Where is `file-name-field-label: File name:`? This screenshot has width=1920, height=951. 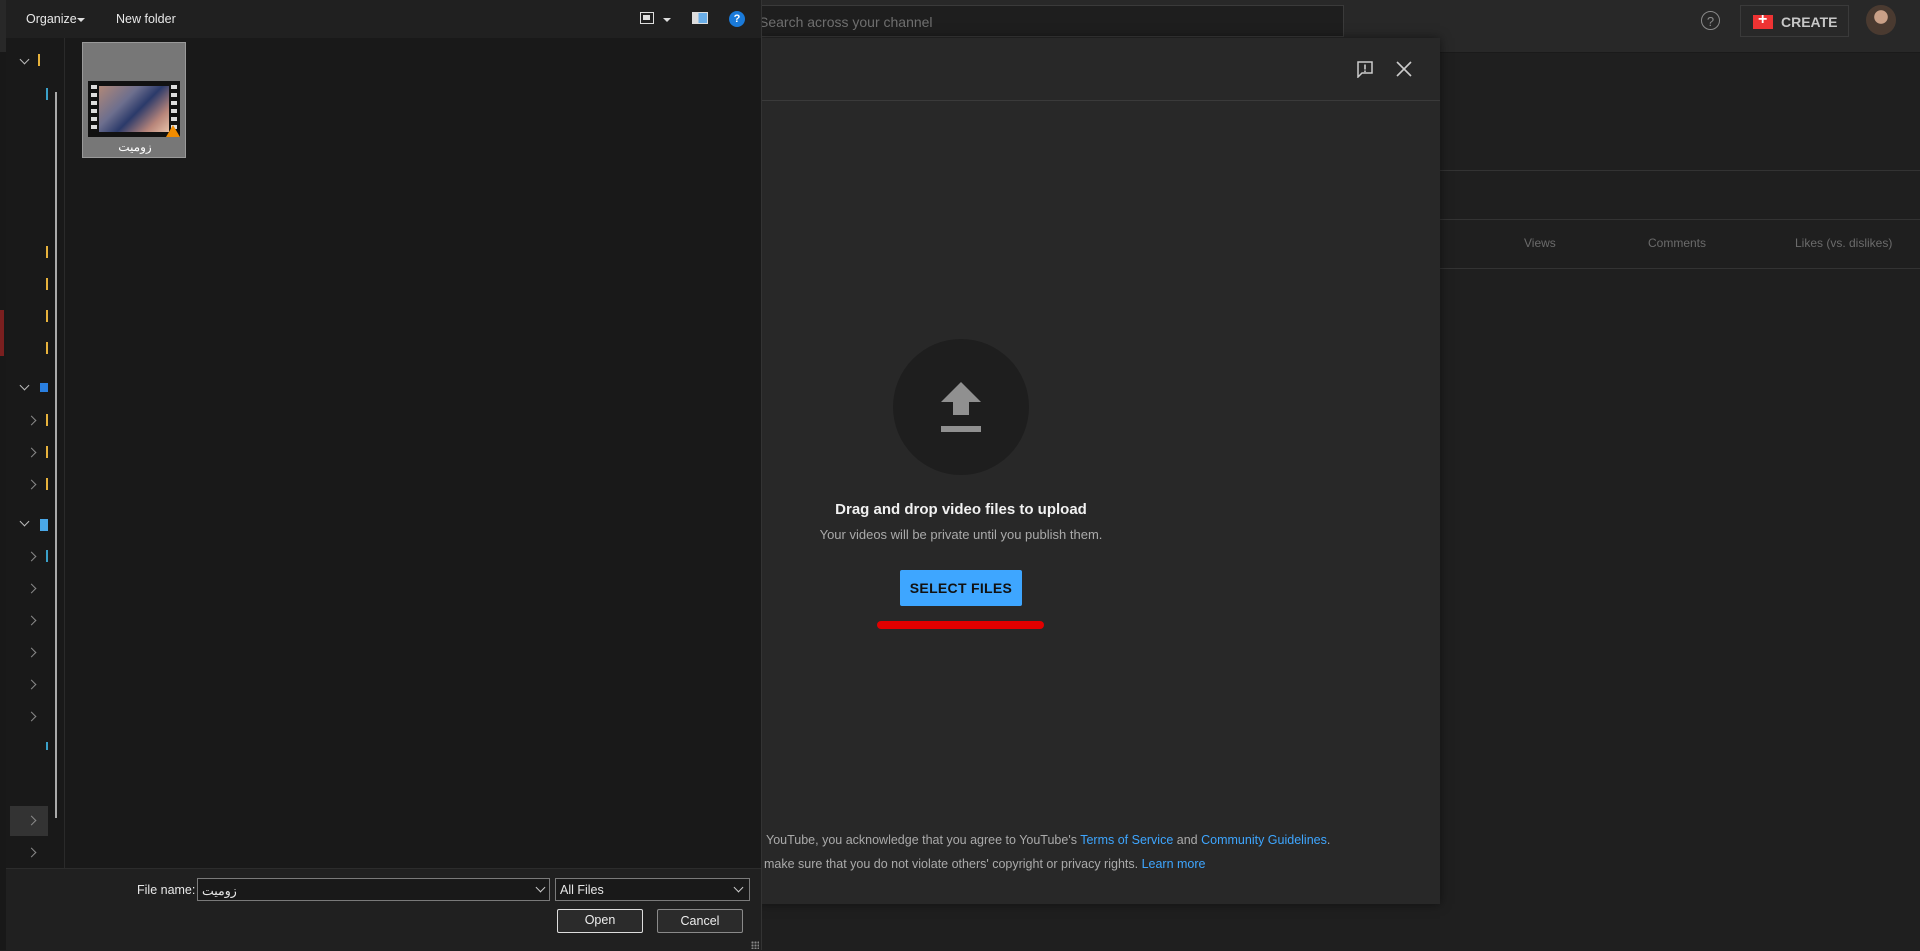 file-name-field-label: File name: is located at coordinates (166, 890).